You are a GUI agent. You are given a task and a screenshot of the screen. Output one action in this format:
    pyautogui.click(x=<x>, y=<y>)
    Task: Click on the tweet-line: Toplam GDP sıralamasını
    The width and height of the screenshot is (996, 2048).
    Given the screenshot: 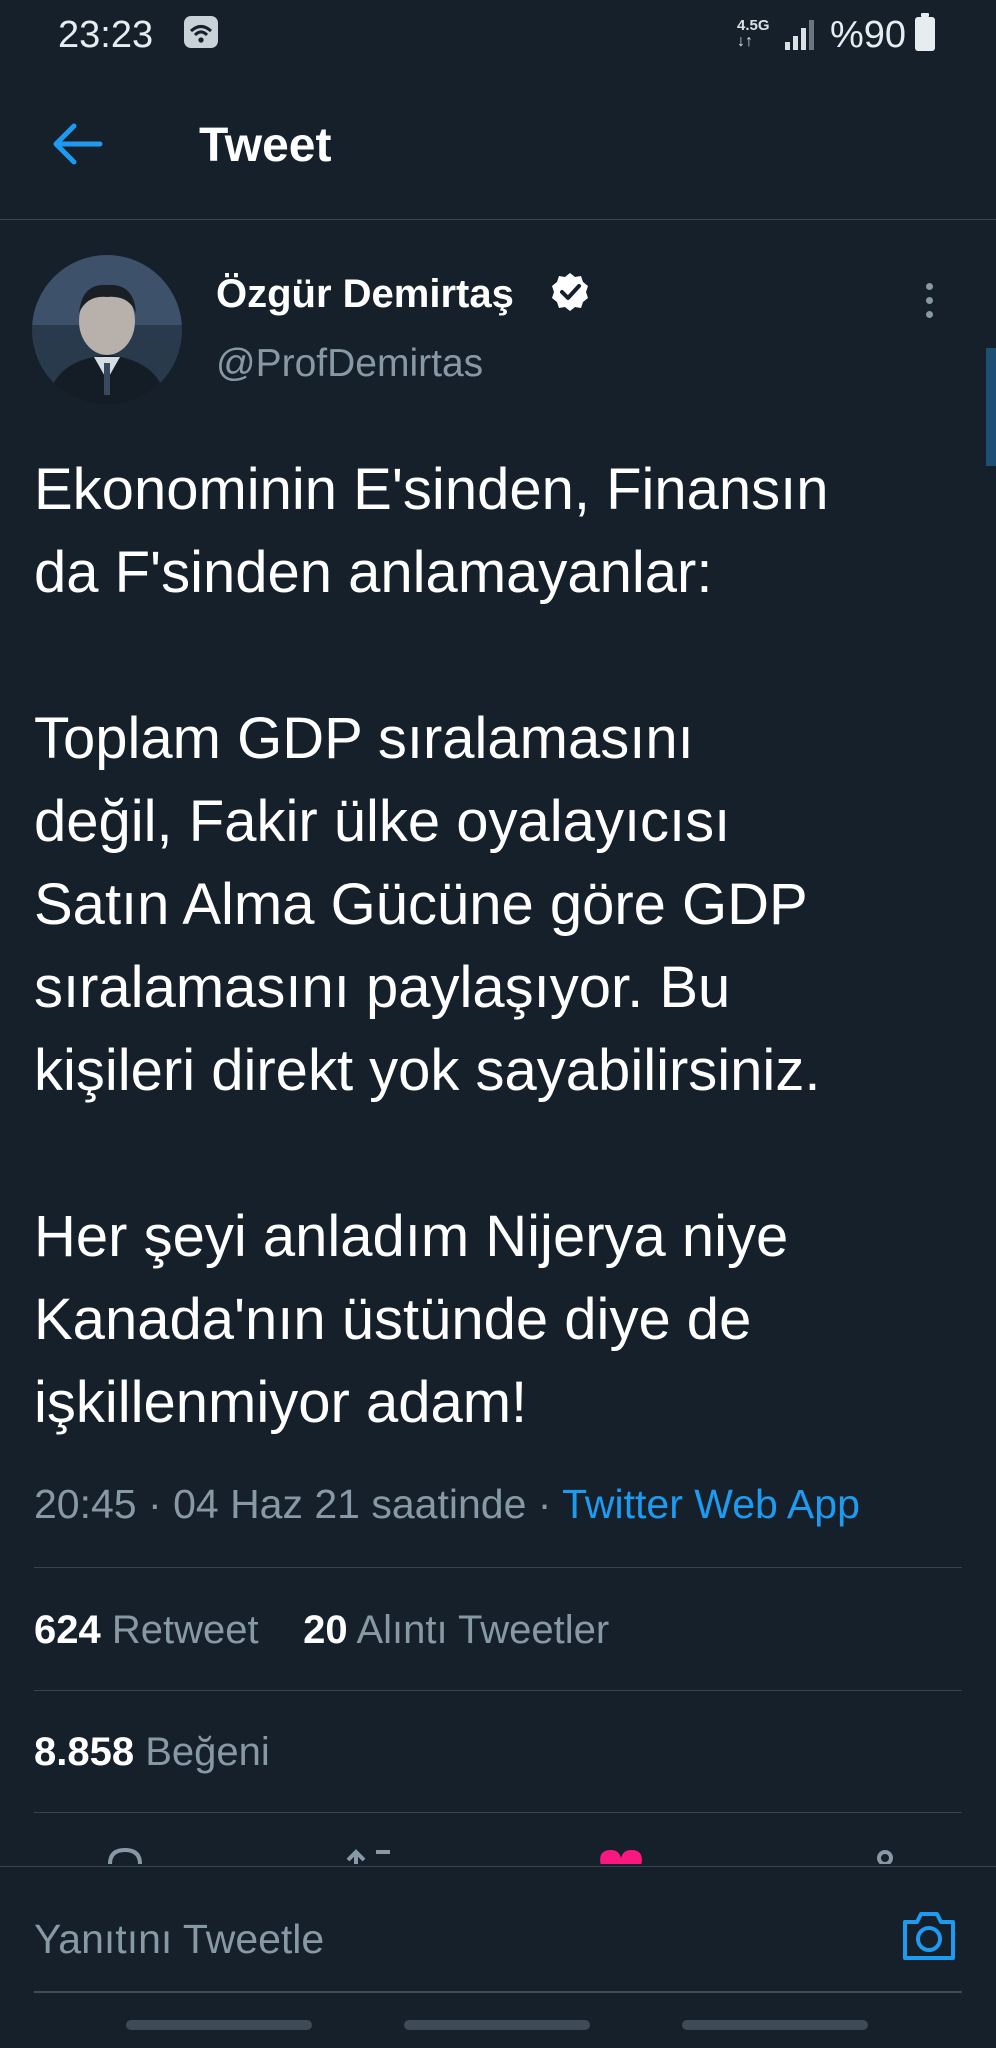 What is the action you would take?
    pyautogui.click(x=364, y=738)
    